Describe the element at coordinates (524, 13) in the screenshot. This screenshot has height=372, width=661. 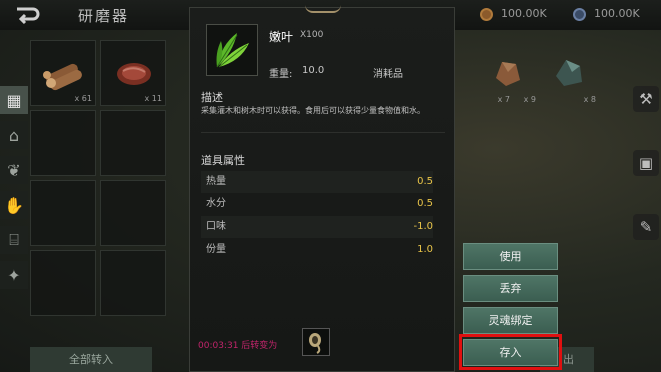
I see `currency-bronze-amount: 100.00K` at that location.